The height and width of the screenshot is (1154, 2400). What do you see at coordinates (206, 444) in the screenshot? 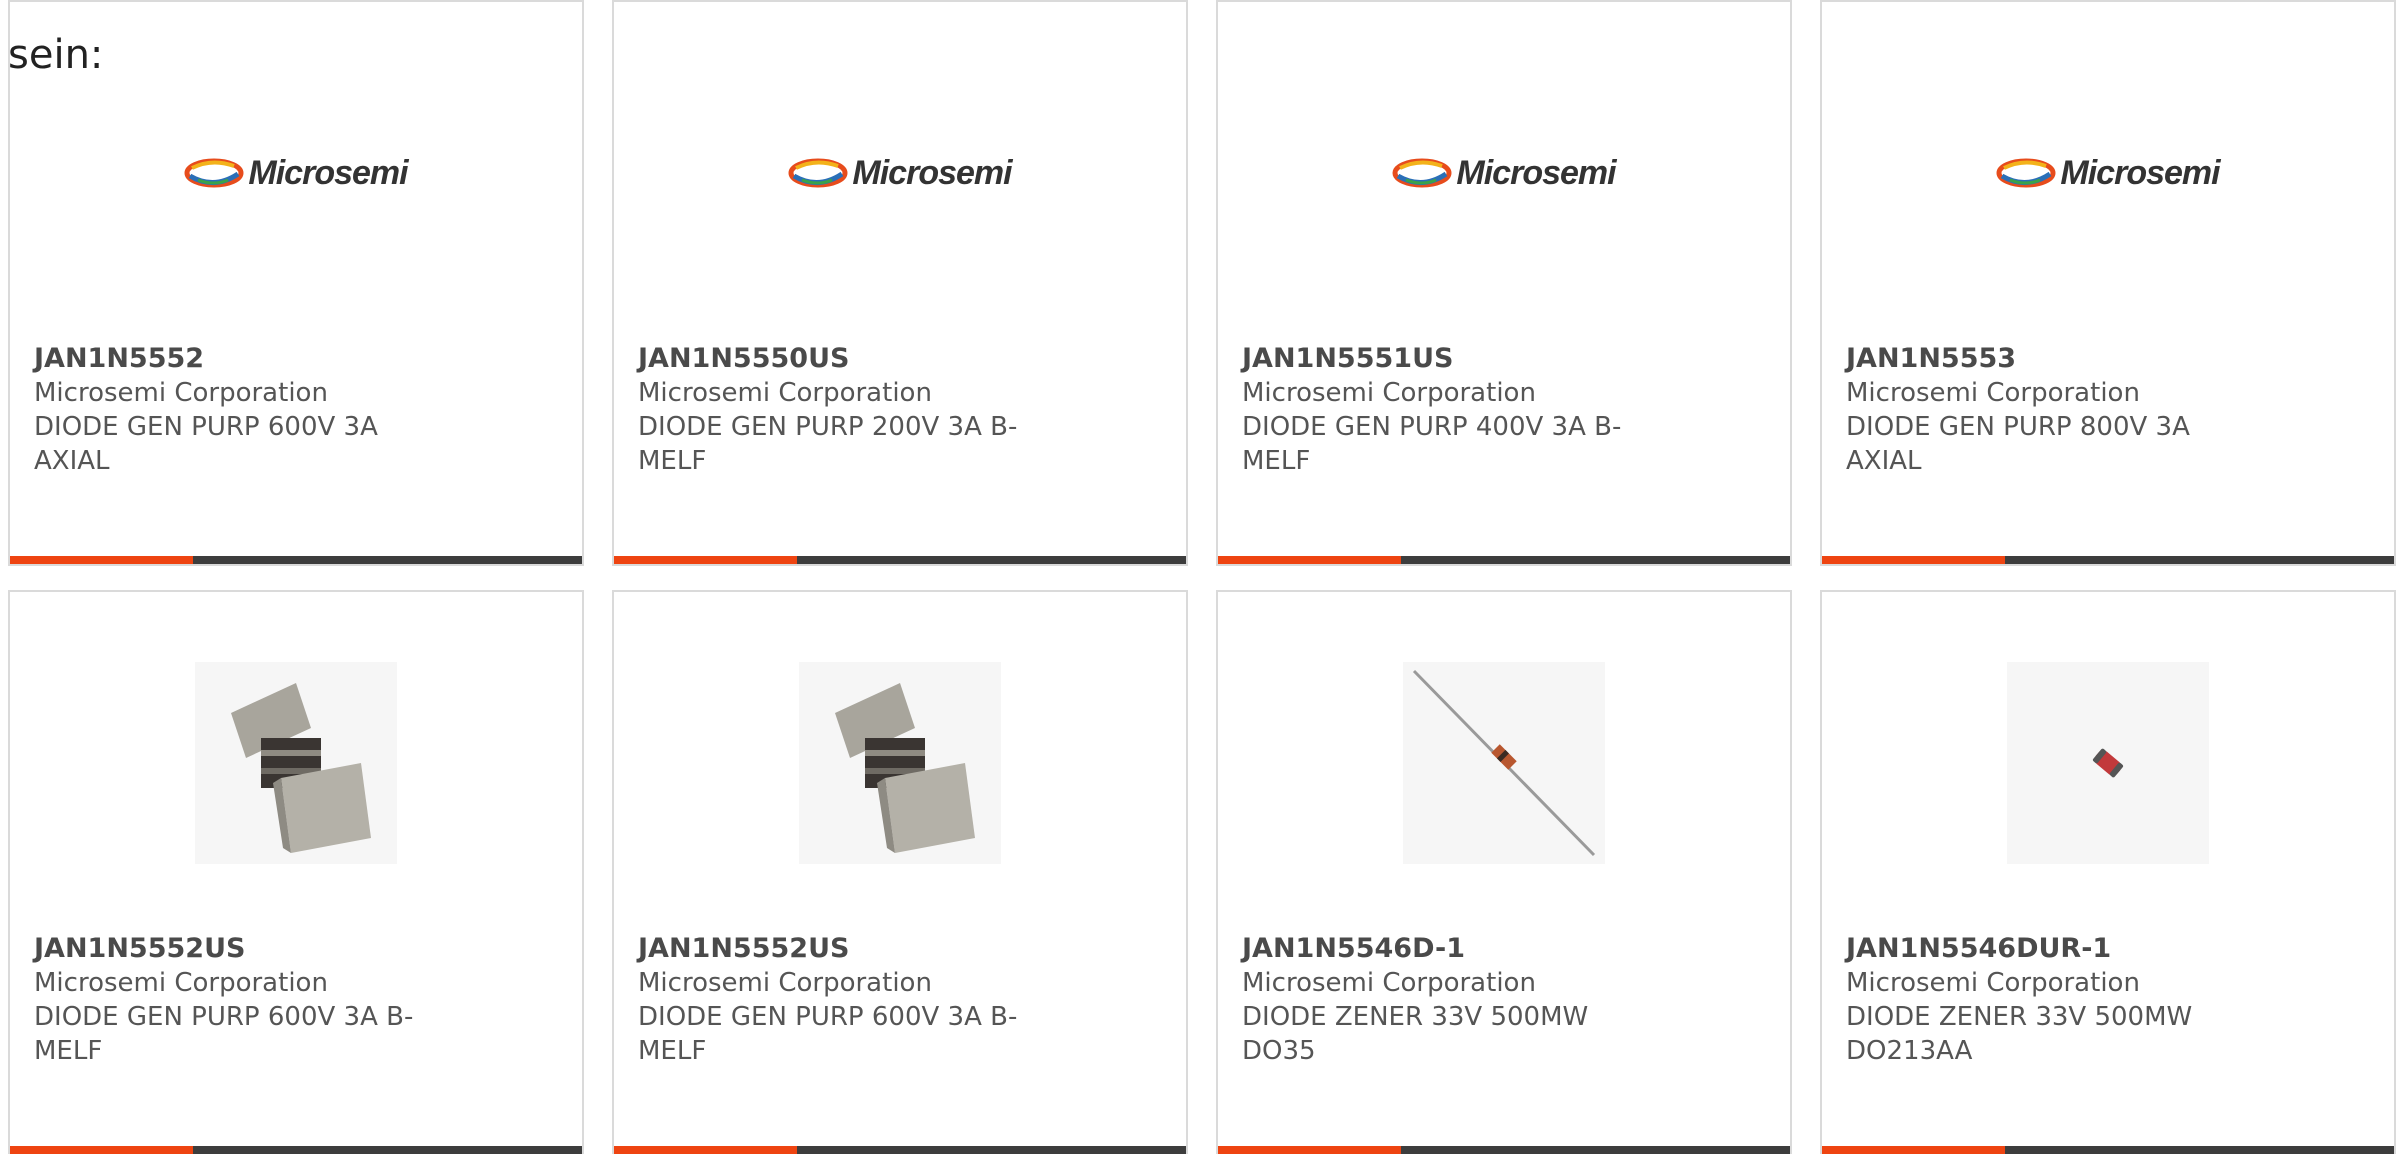
I see `description: DIODE GEN PURP 600V 3A AXIAL` at bounding box center [206, 444].